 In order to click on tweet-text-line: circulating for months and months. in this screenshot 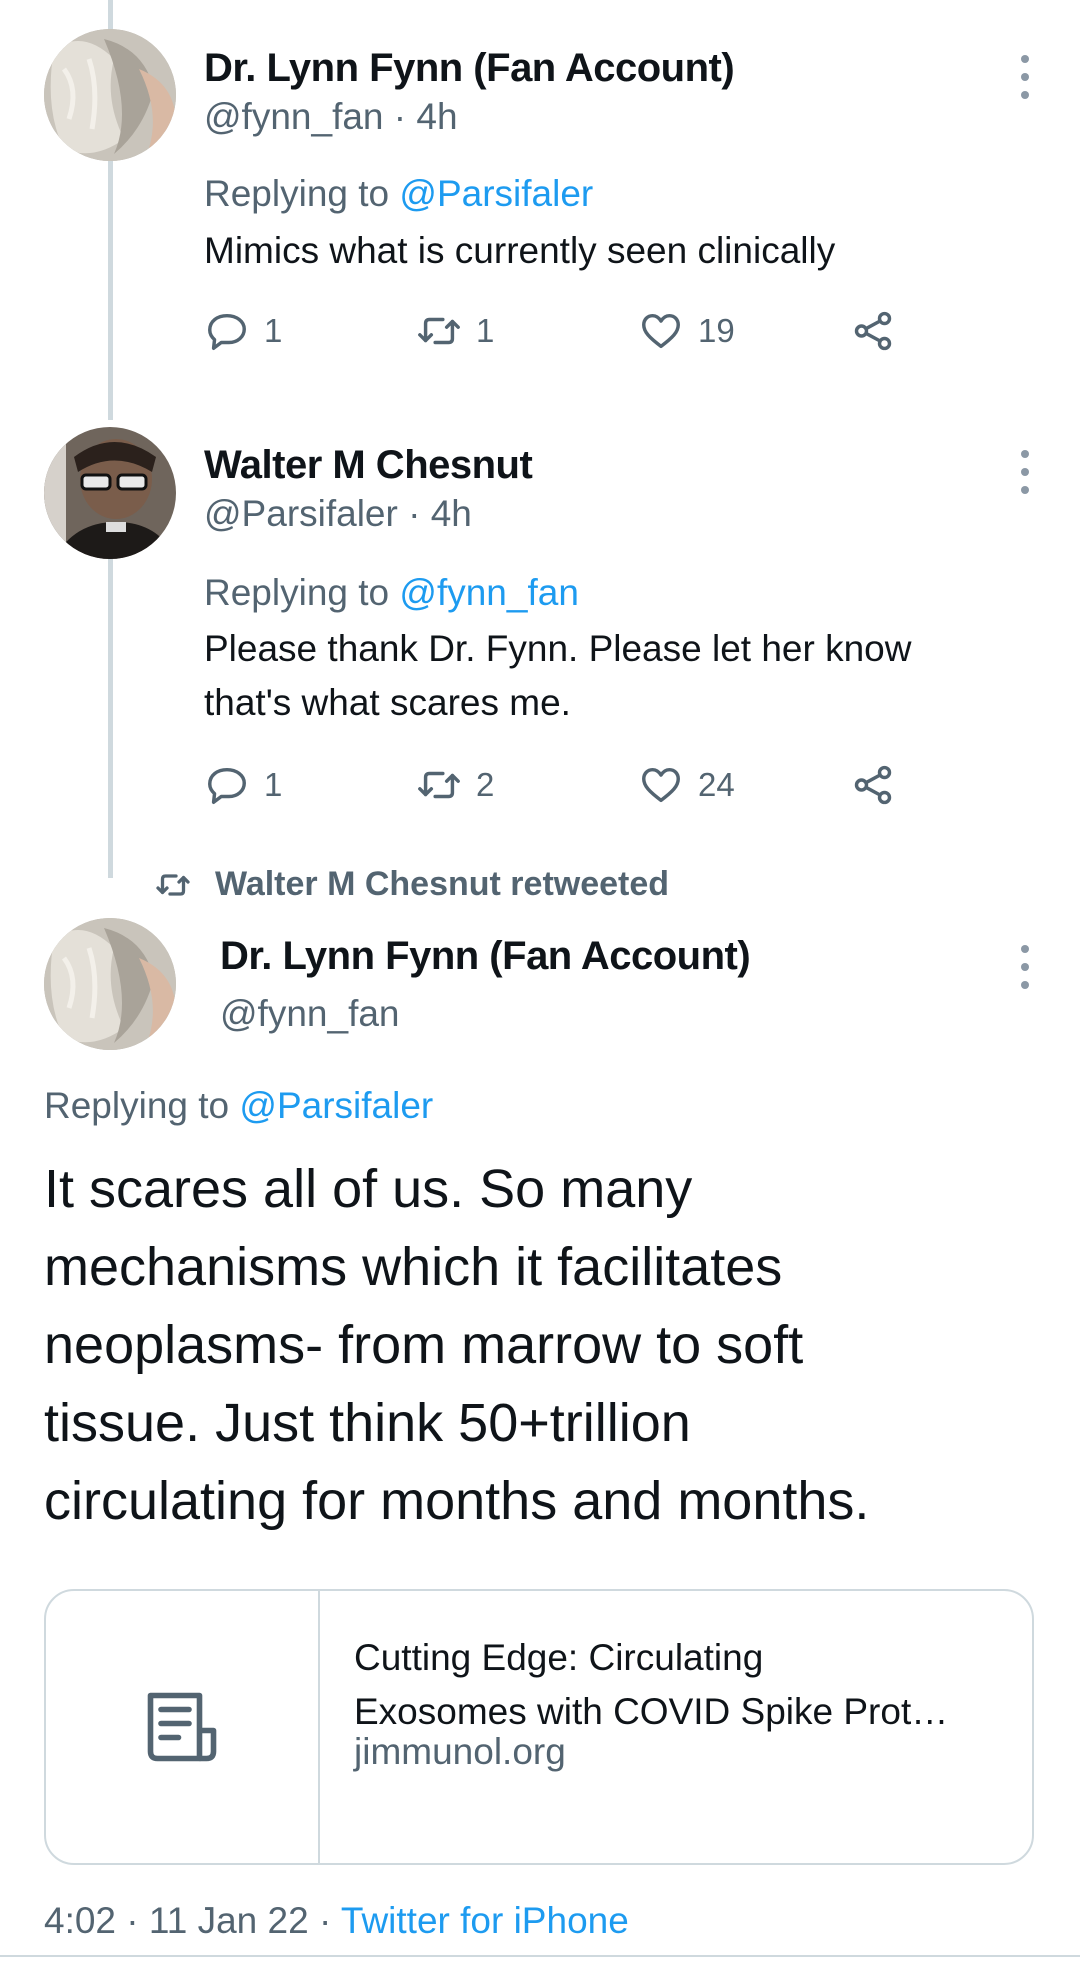, I will do `click(457, 1501)`.